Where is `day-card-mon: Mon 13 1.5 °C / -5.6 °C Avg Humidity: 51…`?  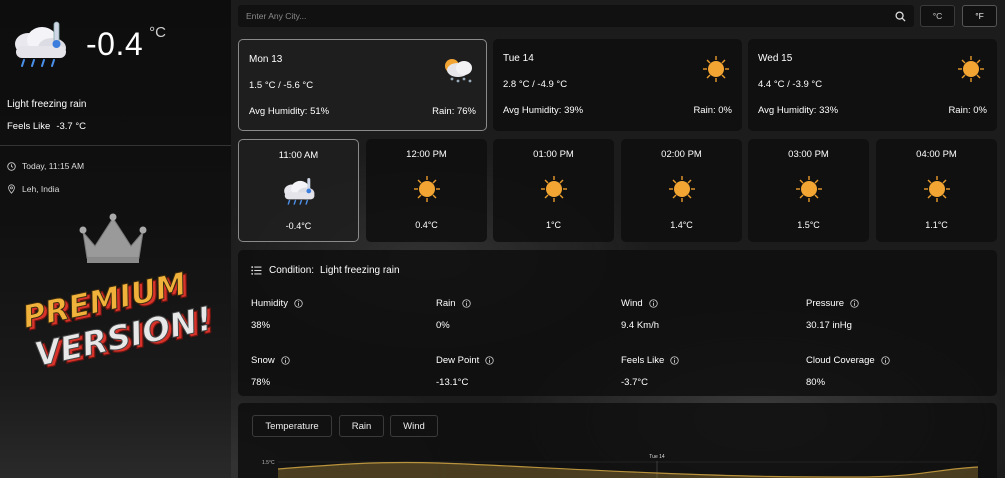
day-card-mon: Mon 13 1.5 °C / -5.6 °C Avg Humidity: 51… is located at coordinates (362, 85).